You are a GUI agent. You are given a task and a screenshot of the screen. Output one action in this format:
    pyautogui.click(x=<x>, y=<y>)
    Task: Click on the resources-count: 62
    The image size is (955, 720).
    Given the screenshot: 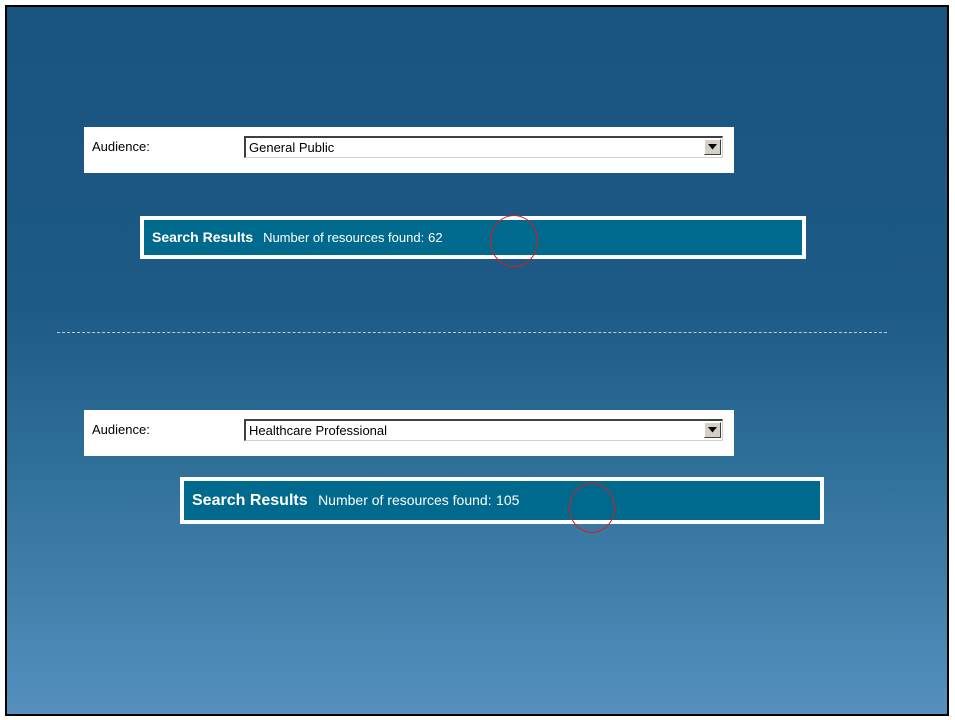 What is the action you would take?
    pyautogui.click(x=435, y=237)
    